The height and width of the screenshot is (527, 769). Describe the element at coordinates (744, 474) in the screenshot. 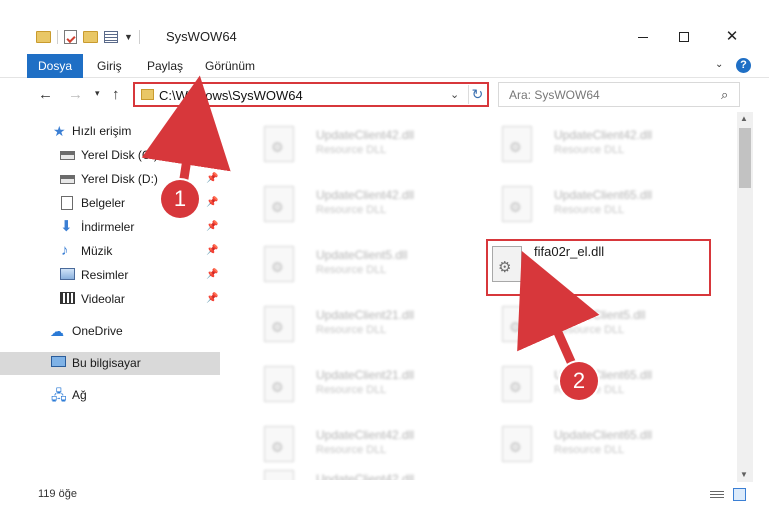

I see `scroll-down-arrow-icon: ▼` at that location.